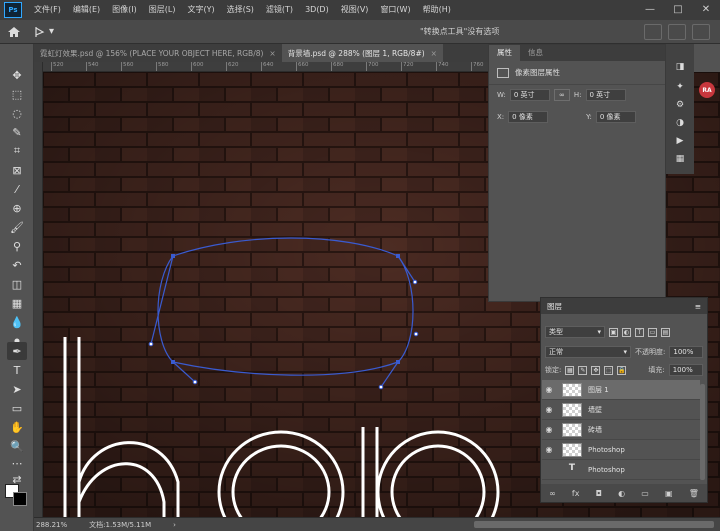 The image size is (720, 531). Describe the element at coordinates (17, 246) in the screenshot. I see `clone-stamp-tool-icon: ⚲` at that location.